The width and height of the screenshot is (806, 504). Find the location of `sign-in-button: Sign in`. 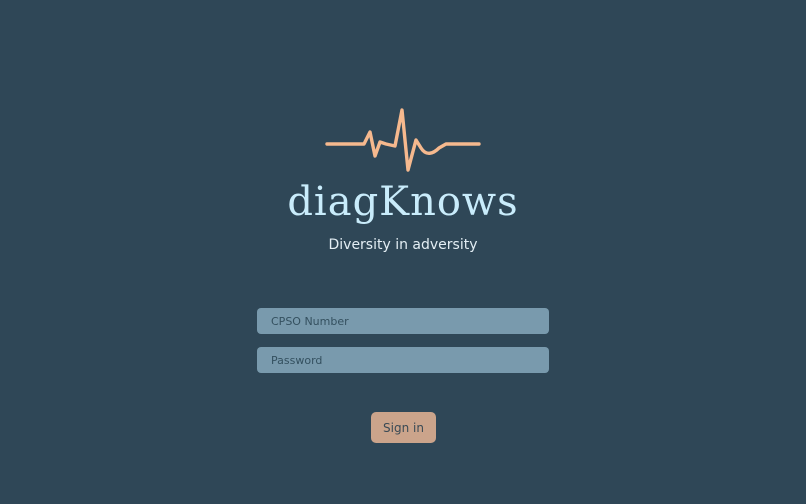

sign-in-button: Sign in is located at coordinates (403, 427).